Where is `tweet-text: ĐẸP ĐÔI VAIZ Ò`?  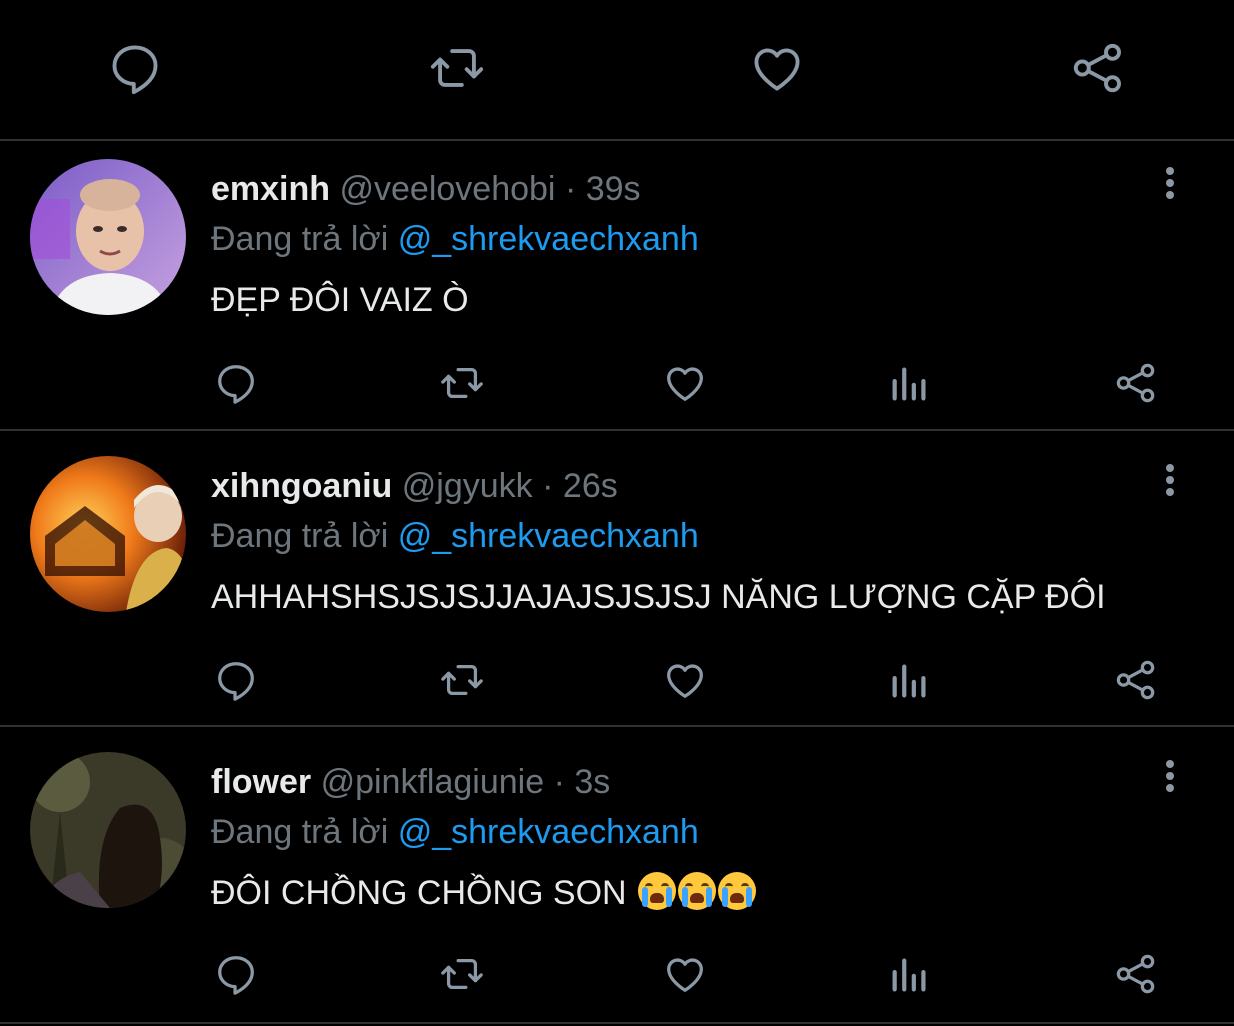
tweet-text: ĐẸP ĐÔI VAIZ Ò is located at coordinates (340, 300).